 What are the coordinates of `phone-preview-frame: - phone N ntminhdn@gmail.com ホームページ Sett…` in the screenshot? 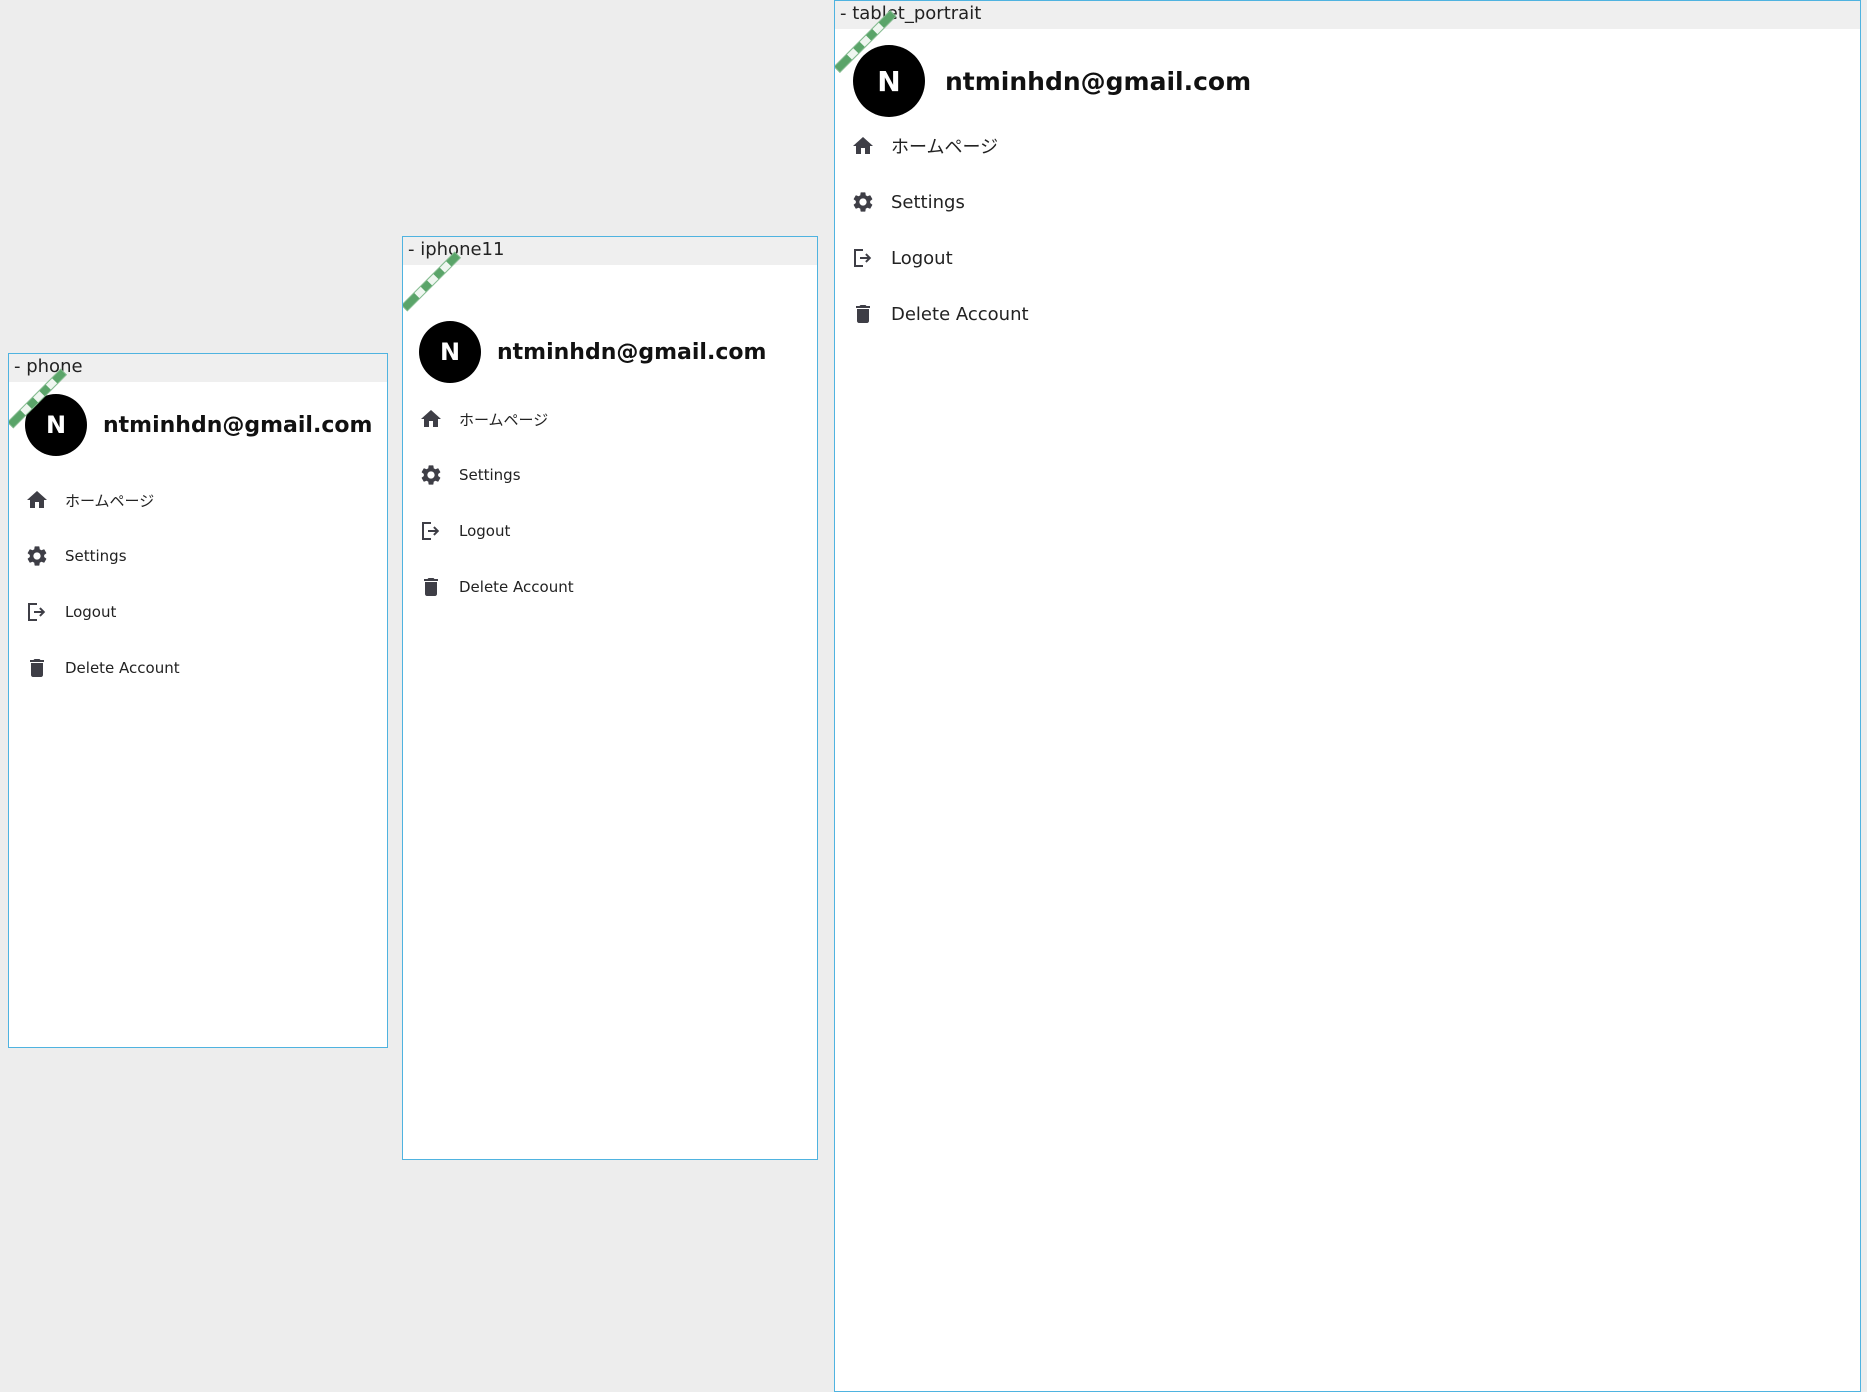 It's located at (198, 700).